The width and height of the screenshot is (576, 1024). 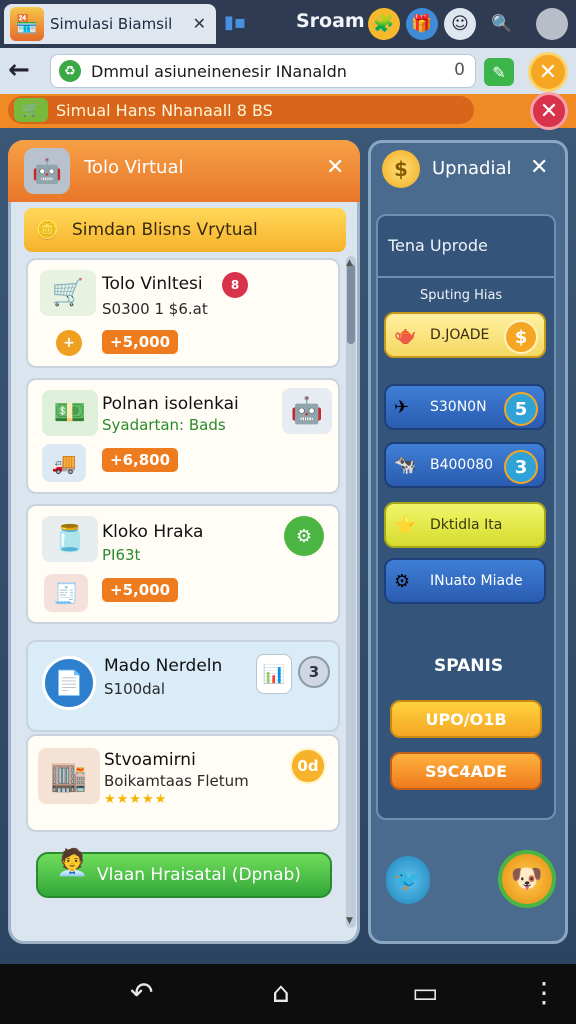 What do you see at coordinates (502, 24) in the screenshot?
I see `search-icon: 🔍` at bounding box center [502, 24].